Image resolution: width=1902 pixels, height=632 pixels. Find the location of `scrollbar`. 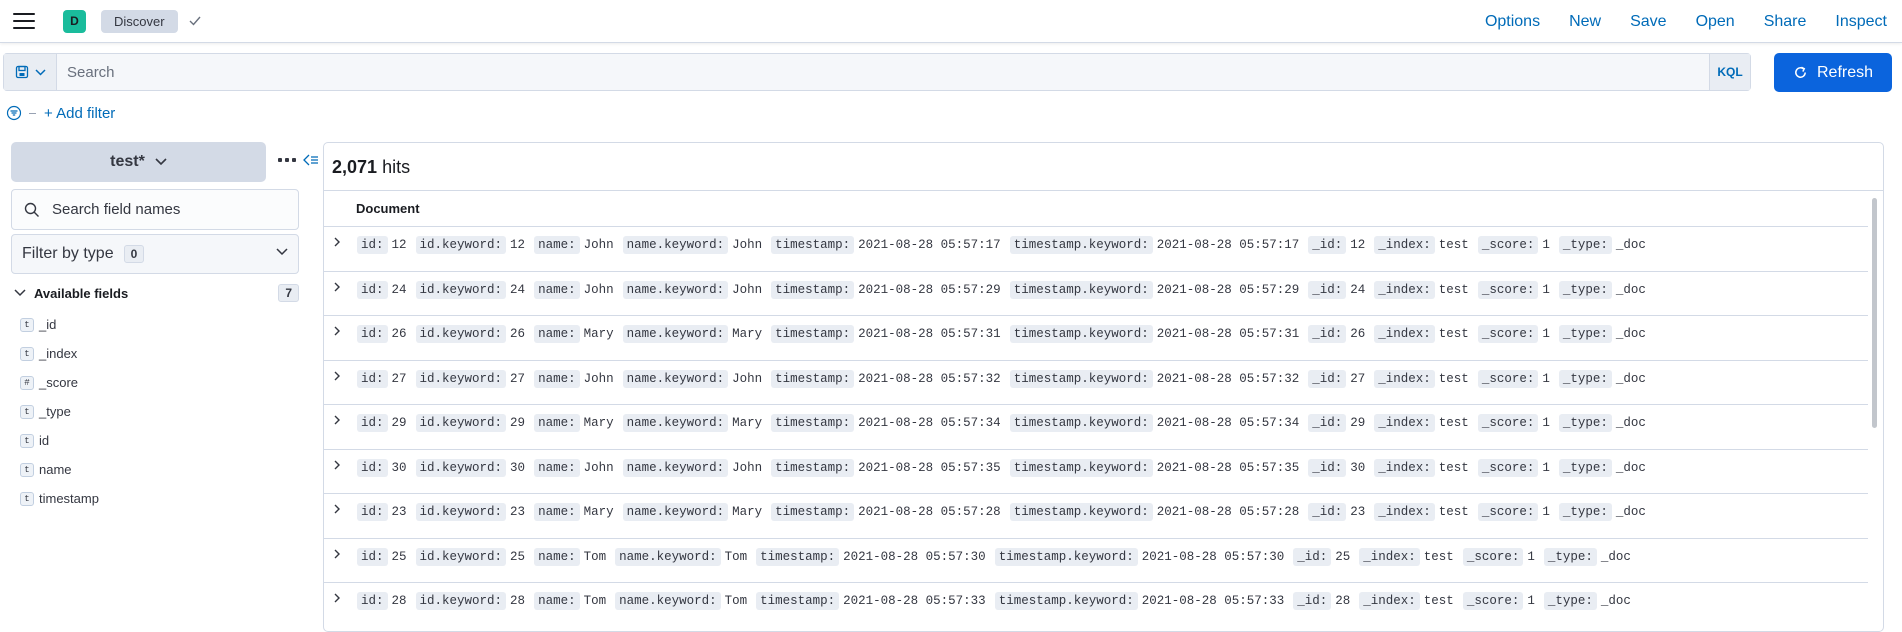

scrollbar is located at coordinates (1874, 313).